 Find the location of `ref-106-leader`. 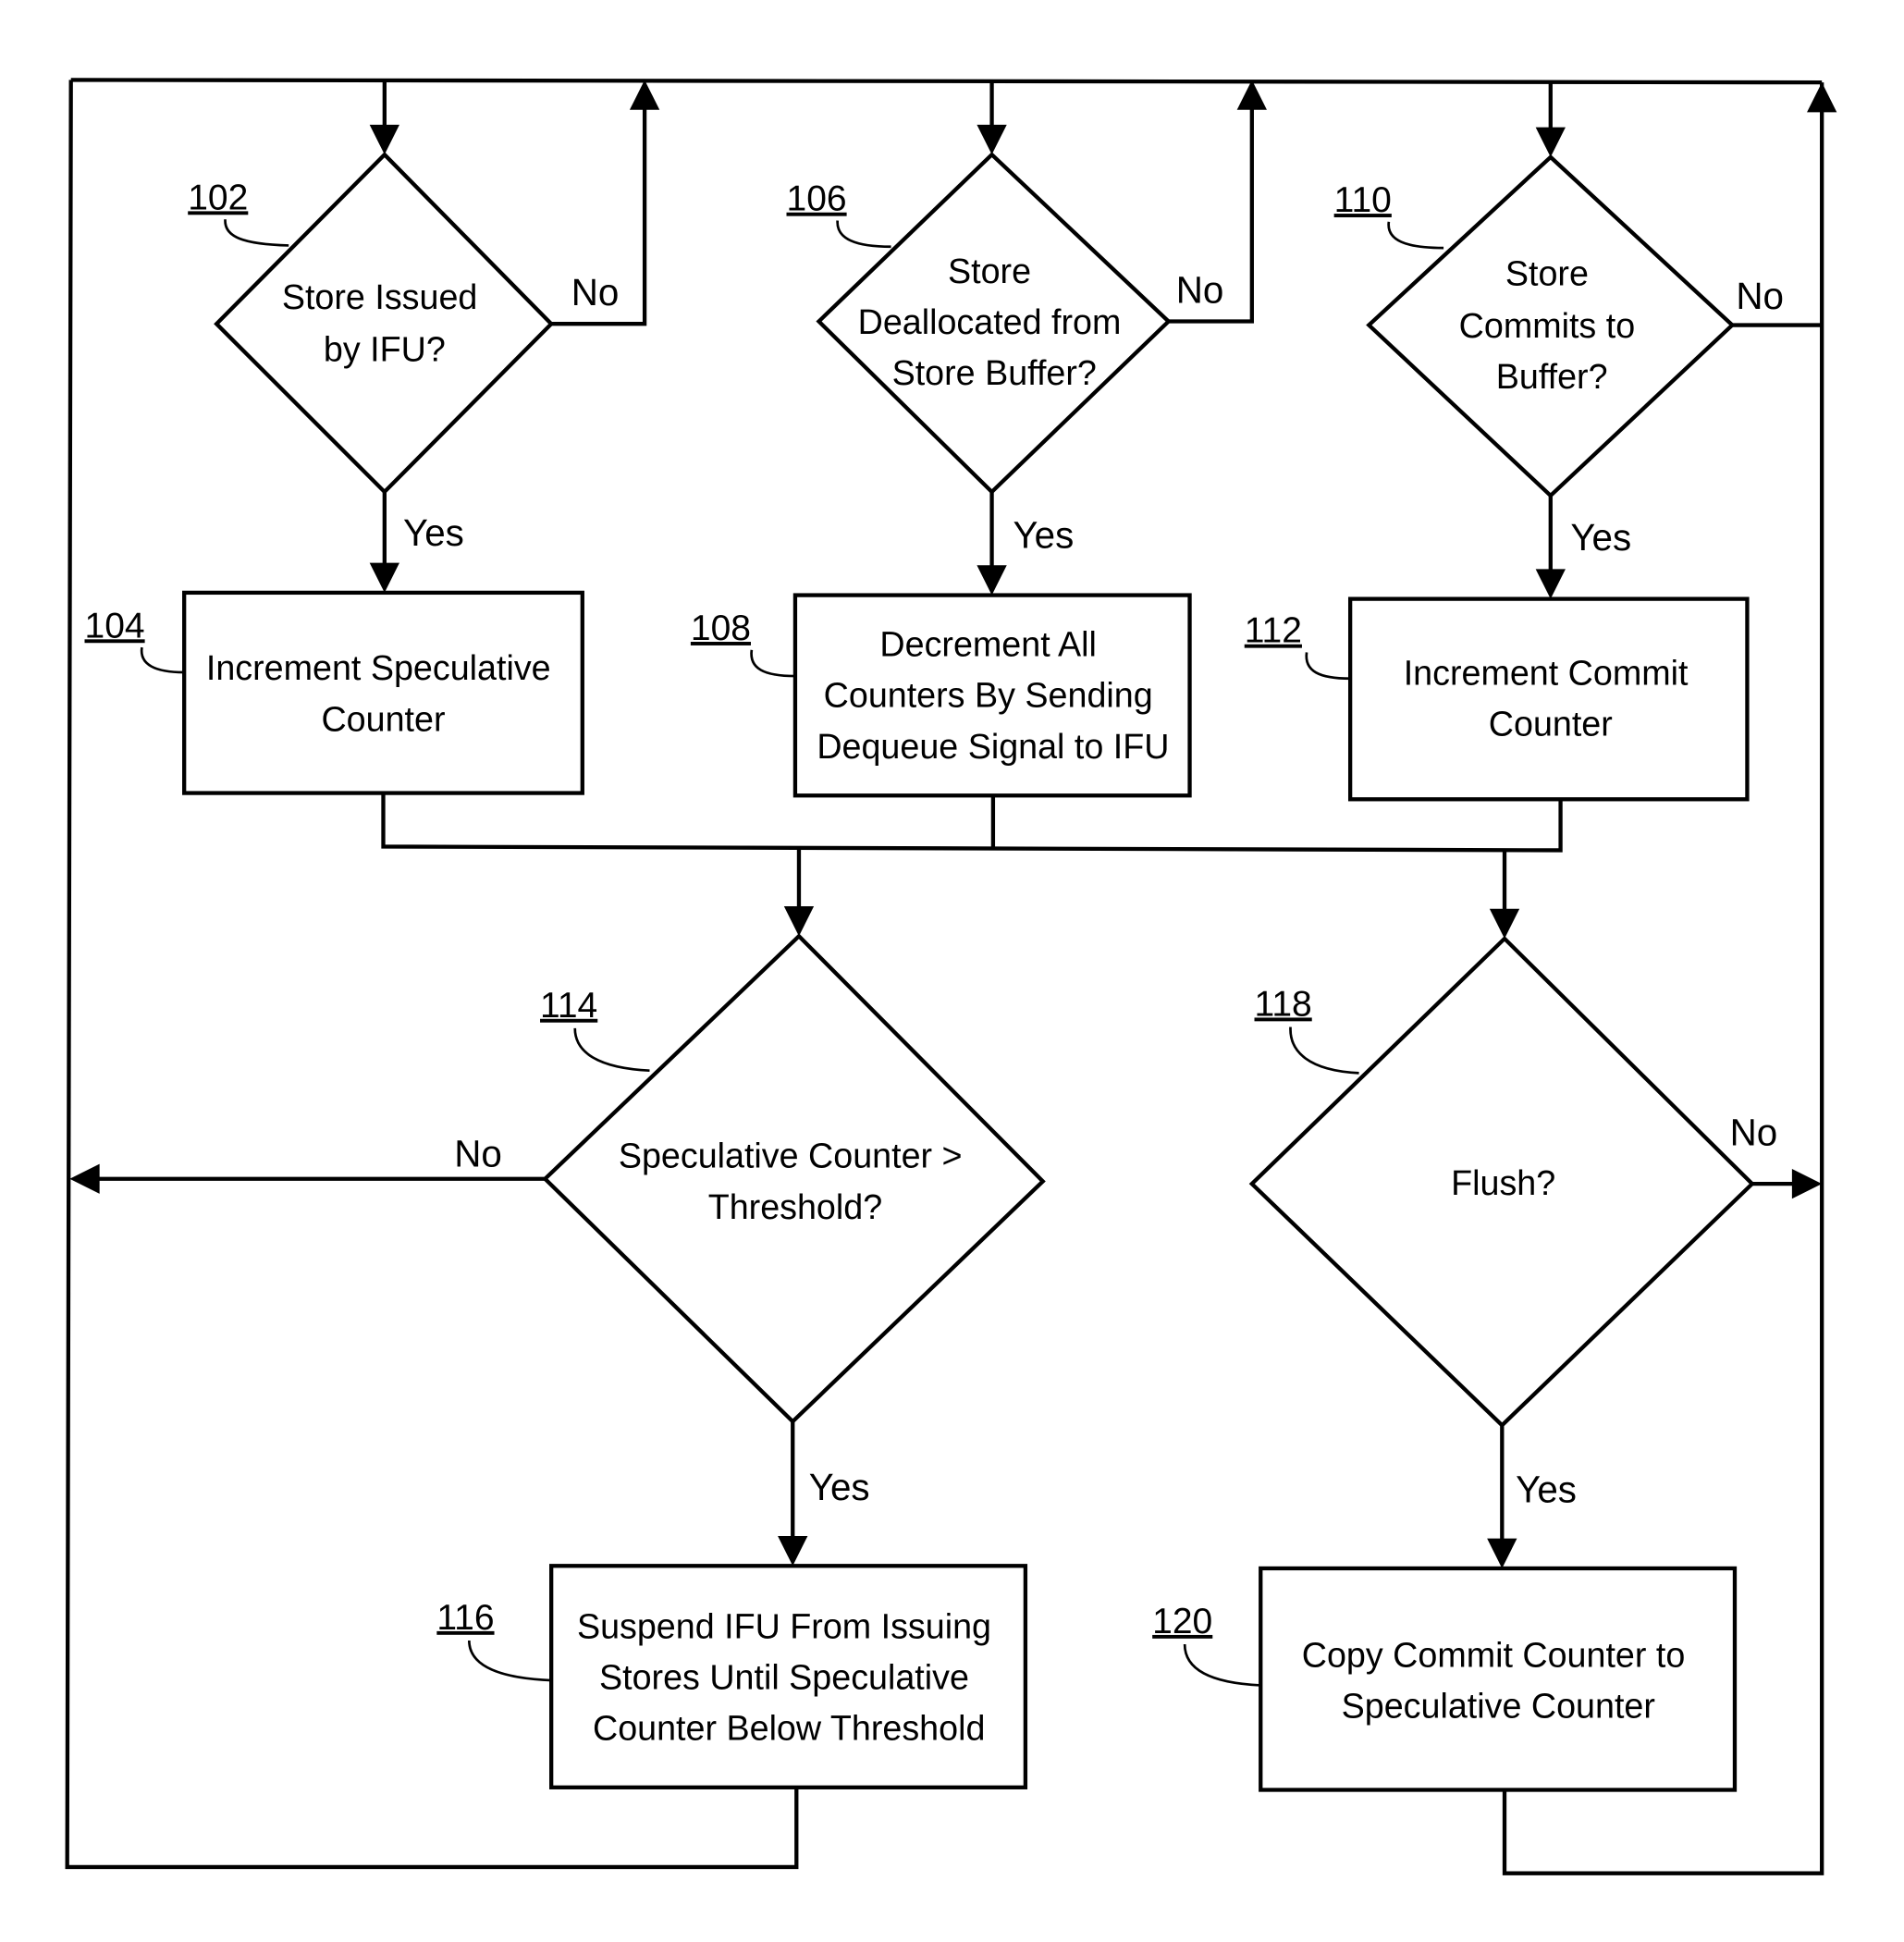

ref-106-leader is located at coordinates (863, 235).